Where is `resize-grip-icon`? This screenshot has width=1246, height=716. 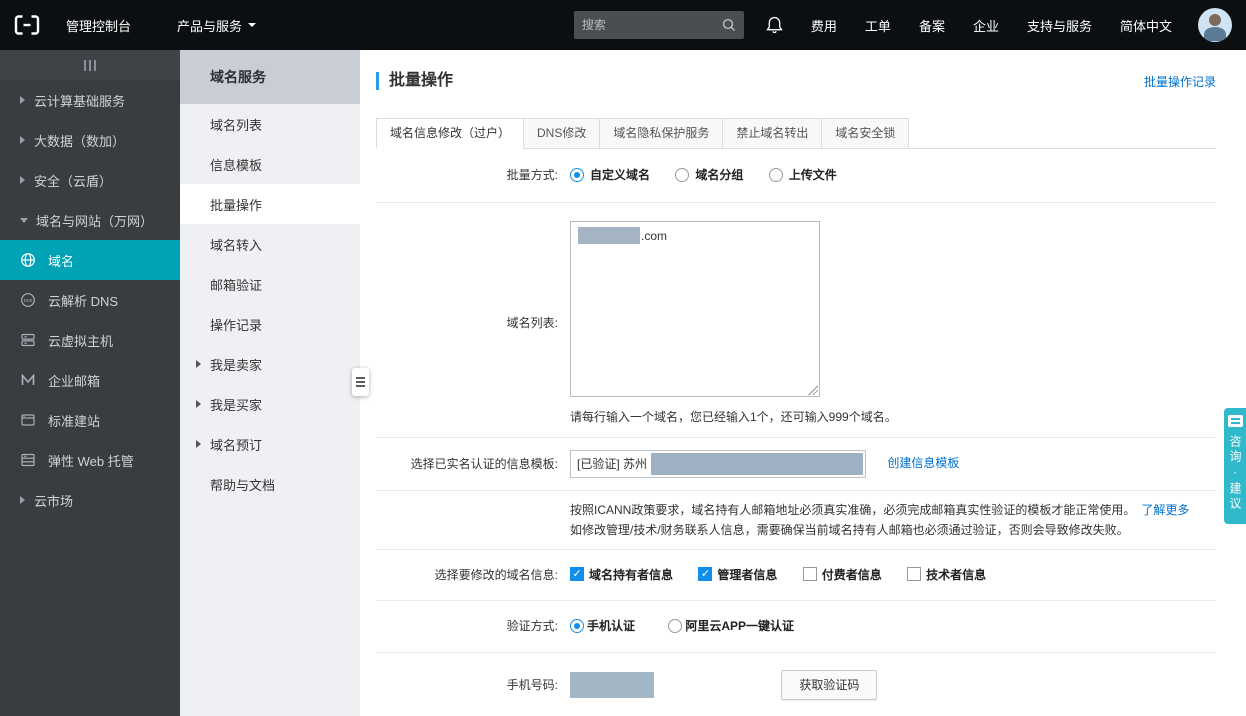 resize-grip-icon is located at coordinates (813, 389).